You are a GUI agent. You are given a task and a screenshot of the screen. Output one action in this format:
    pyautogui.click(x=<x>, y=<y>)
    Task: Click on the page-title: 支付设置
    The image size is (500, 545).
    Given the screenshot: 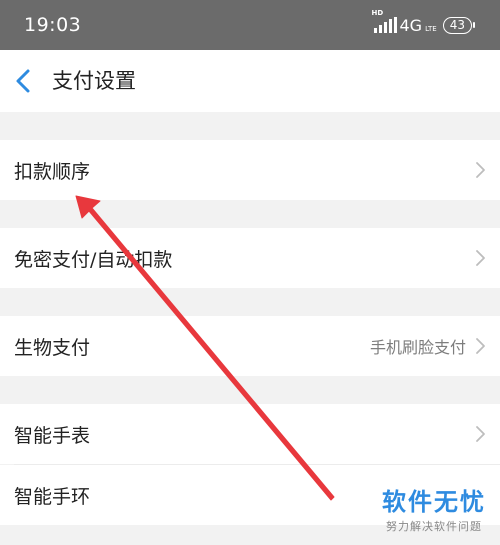 What is the action you would take?
    pyautogui.click(x=94, y=81)
    